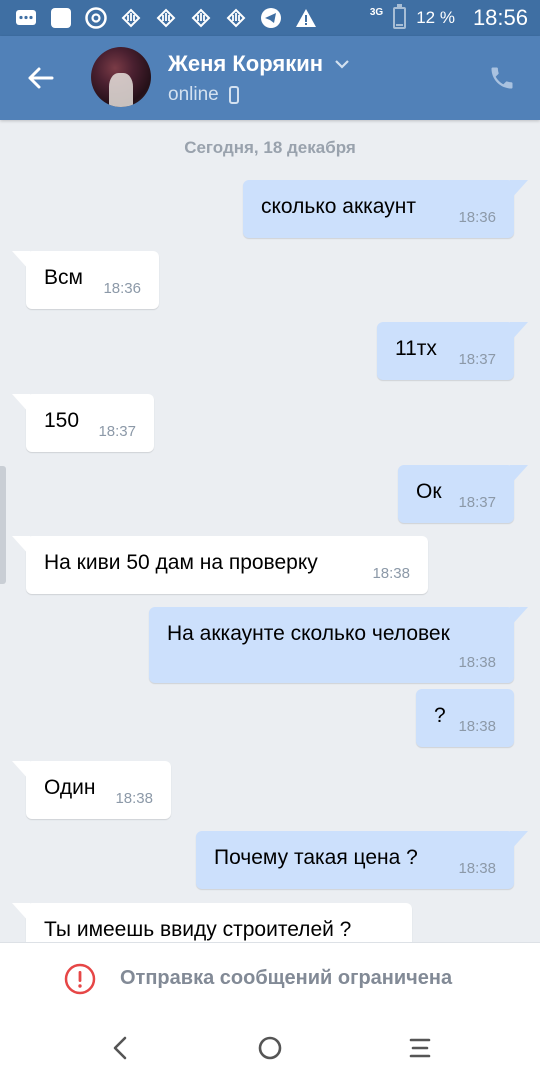 This screenshot has height=1080, width=540. I want to click on system-nav-bar, so click(270, 1047).